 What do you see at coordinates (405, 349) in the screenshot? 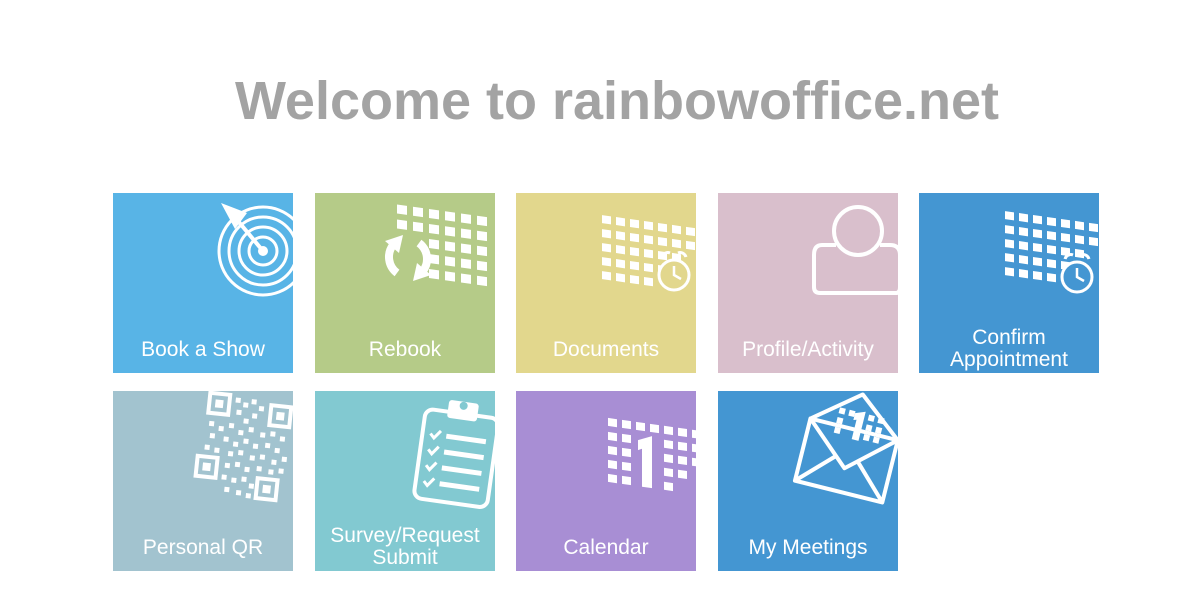
I see `tile-label: Rebook` at bounding box center [405, 349].